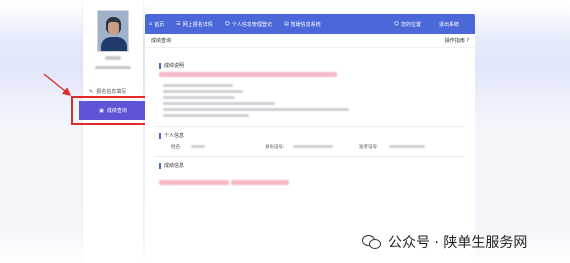 The width and height of the screenshot is (570, 263). I want to click on sidebar-item-label: 成绩查询, so click(116, 111).